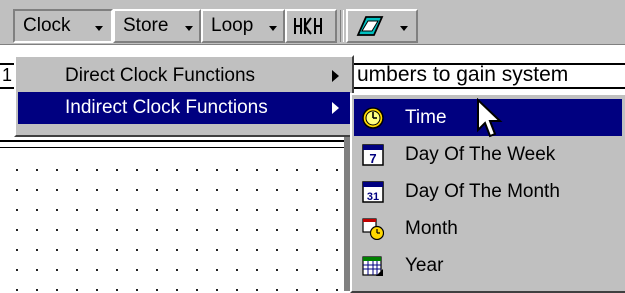  Describe the element at coordinates (7, 75) in the screenshot. I see `document-left-char: 1` at that location.